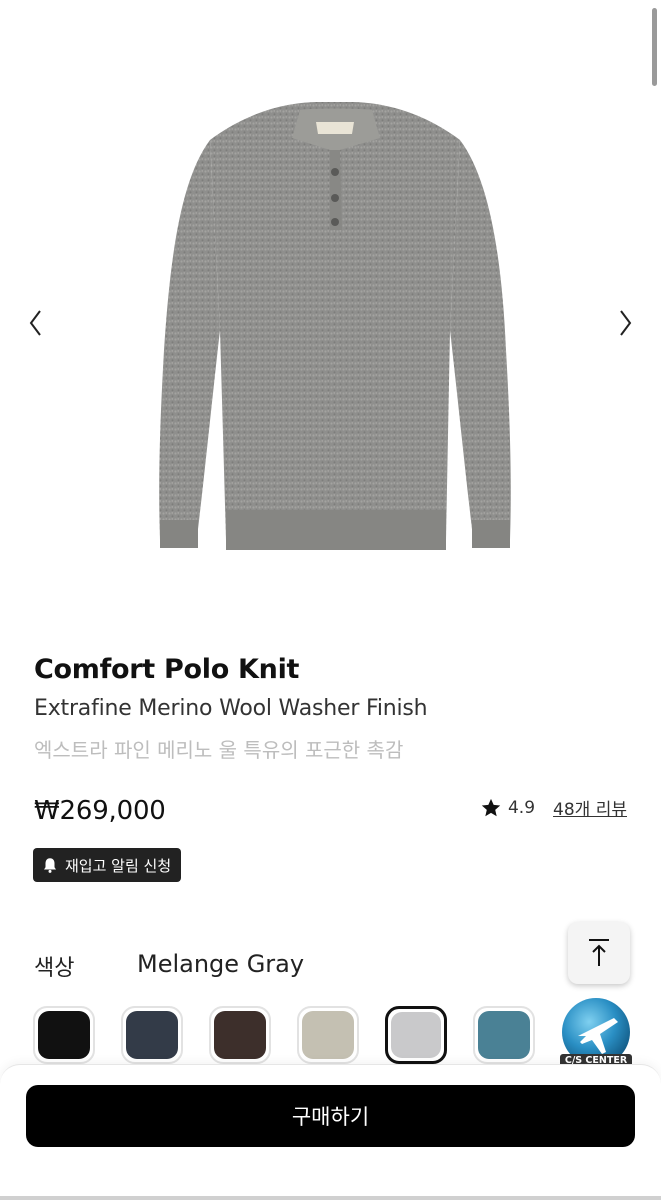 Image resolution: width=661 pixels, height=1200 pixels. I want to click on selected-color-name: Melange Gray, so click(221, 964).